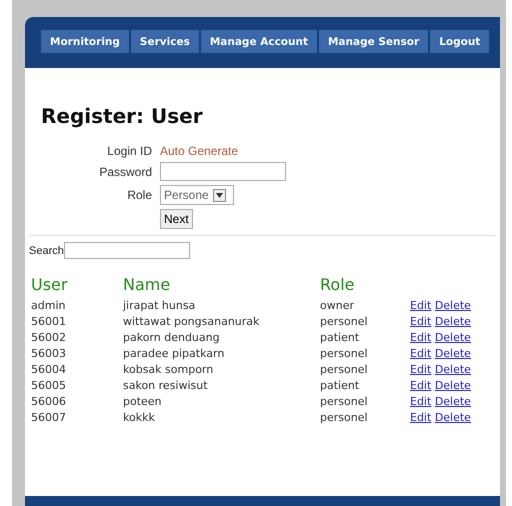  Describe the element at coordinates (48, 305) in the screenshot. I see `table-cell-text: admin` at that location.